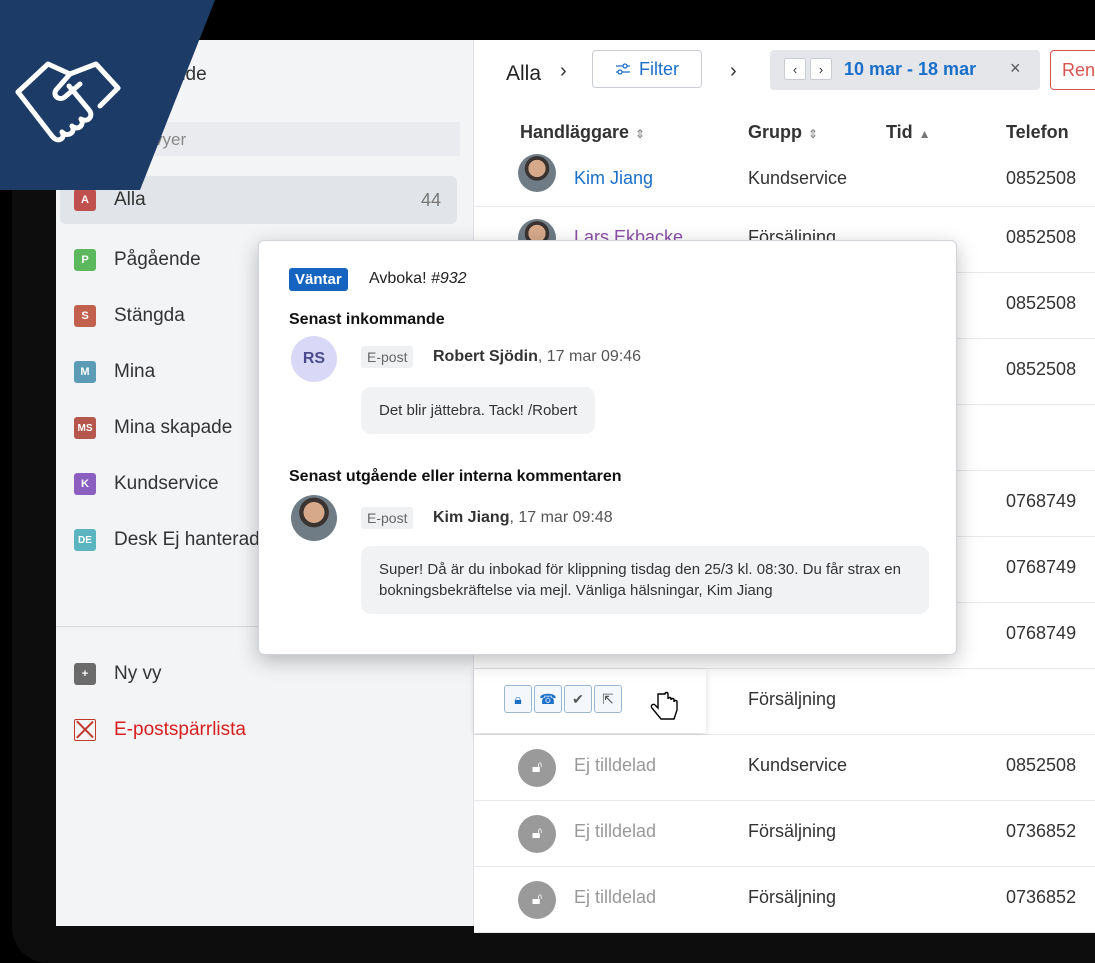  I want to click on sidebar-item-label: Kundservice, so click(166, 483).